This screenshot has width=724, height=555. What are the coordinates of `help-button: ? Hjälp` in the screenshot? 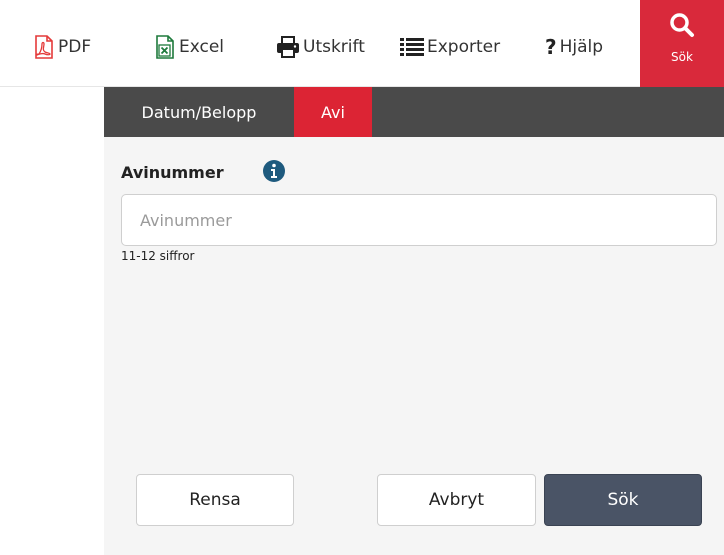 It's located at (574, 47).